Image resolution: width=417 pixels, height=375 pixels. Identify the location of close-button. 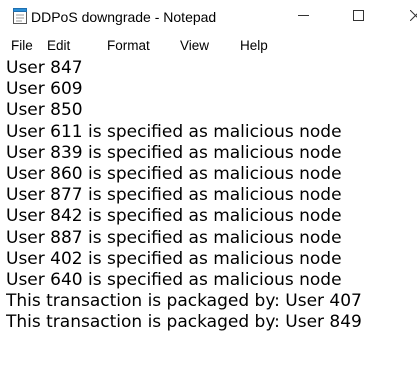
(404, 17).